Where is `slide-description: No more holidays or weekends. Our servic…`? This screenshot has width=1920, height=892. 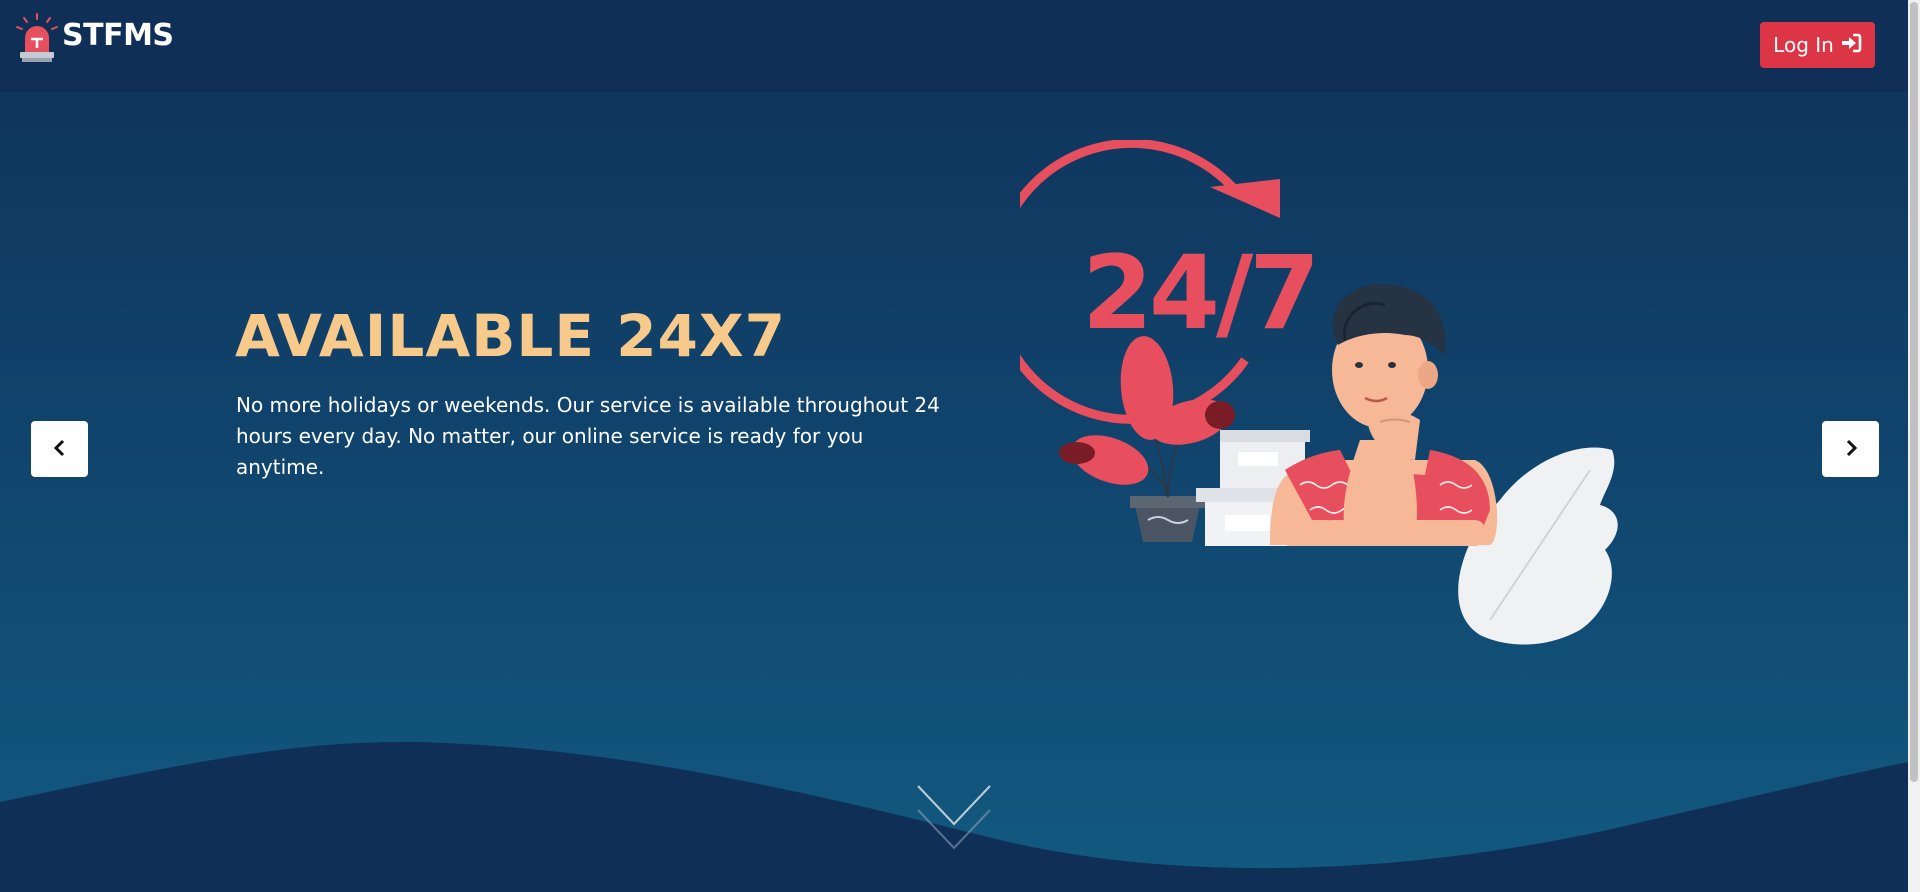 slide-description: No more holidays or weekends. Our servic… is located at coordinates (588, 436).